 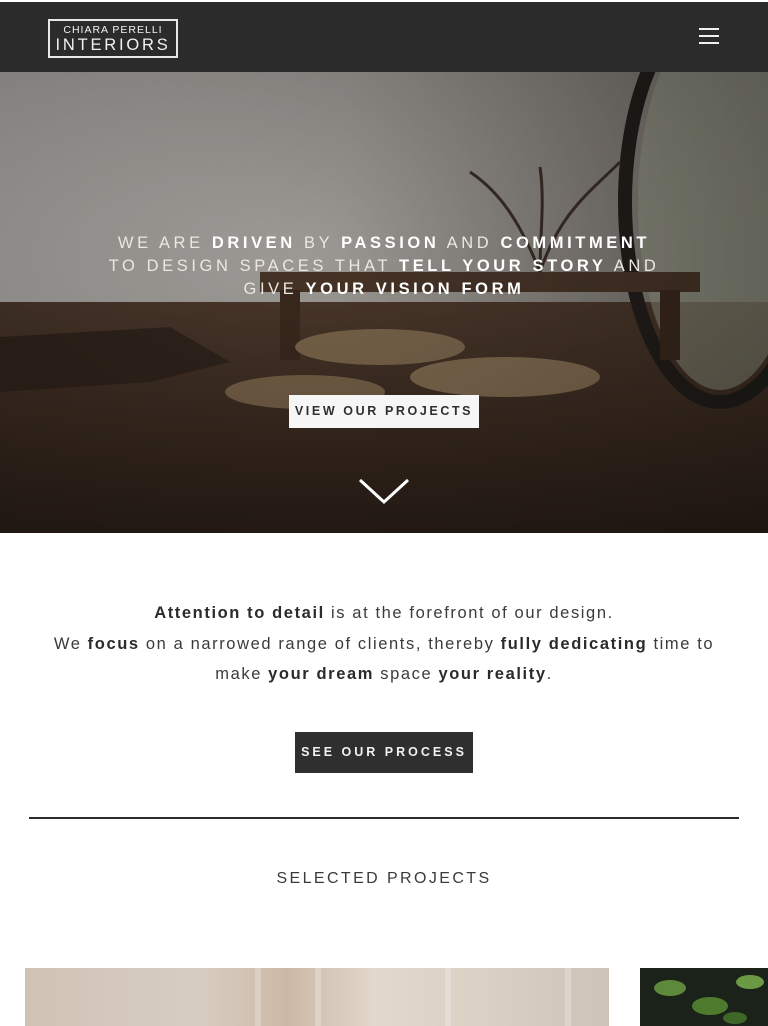 I want to click on logo: CHIARA PERELLI INTERIORS, so click(x=113, y=38).